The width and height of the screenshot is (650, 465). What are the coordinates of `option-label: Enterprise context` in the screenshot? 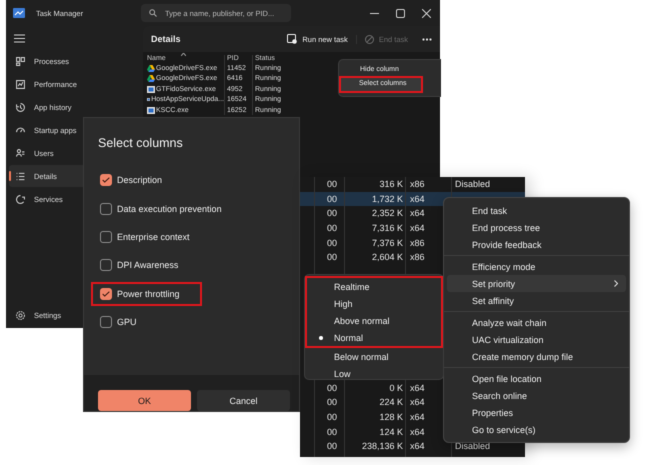 It's located at (153, 237).